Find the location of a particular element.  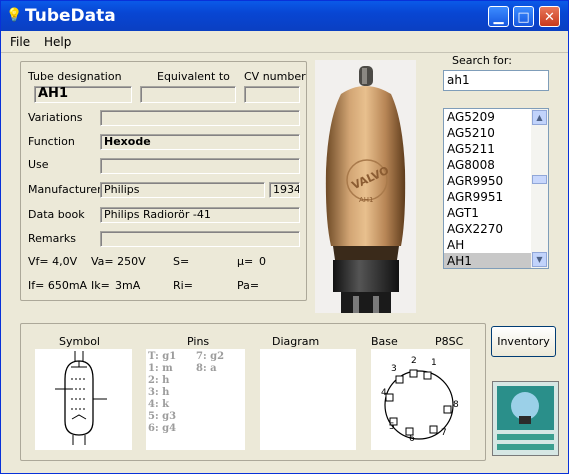

window-title: TubeData is located at coordinates (70, 16).